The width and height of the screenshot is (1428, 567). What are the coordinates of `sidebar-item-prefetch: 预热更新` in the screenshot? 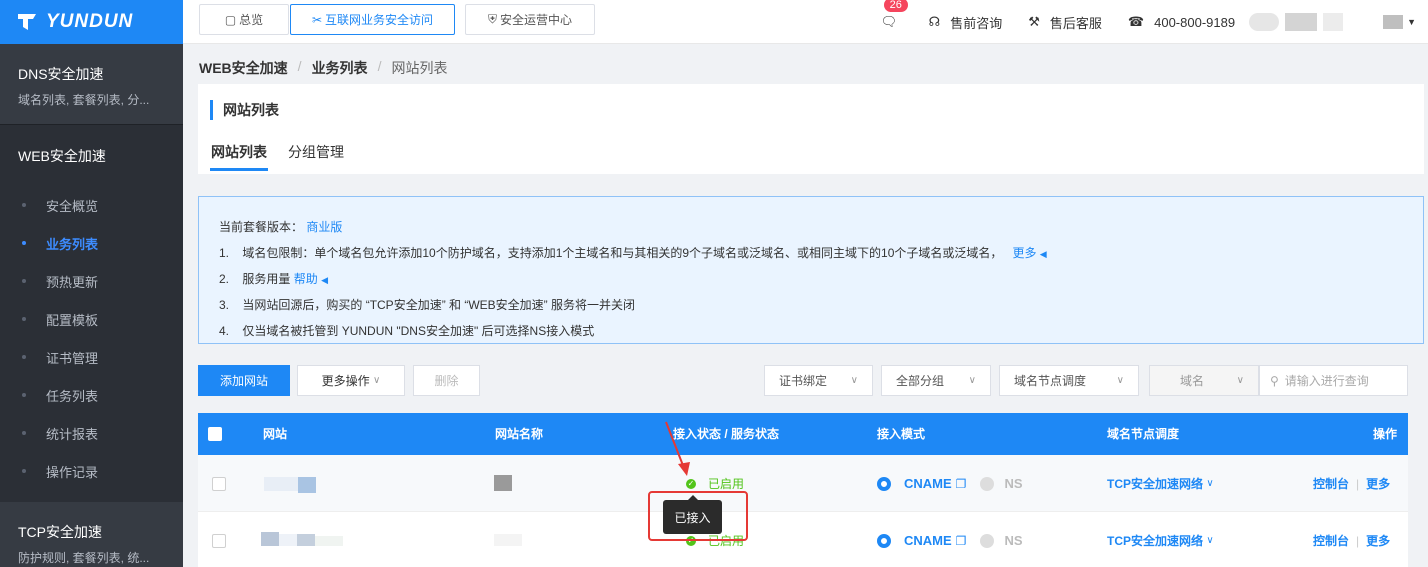 It's located at (91, 281).